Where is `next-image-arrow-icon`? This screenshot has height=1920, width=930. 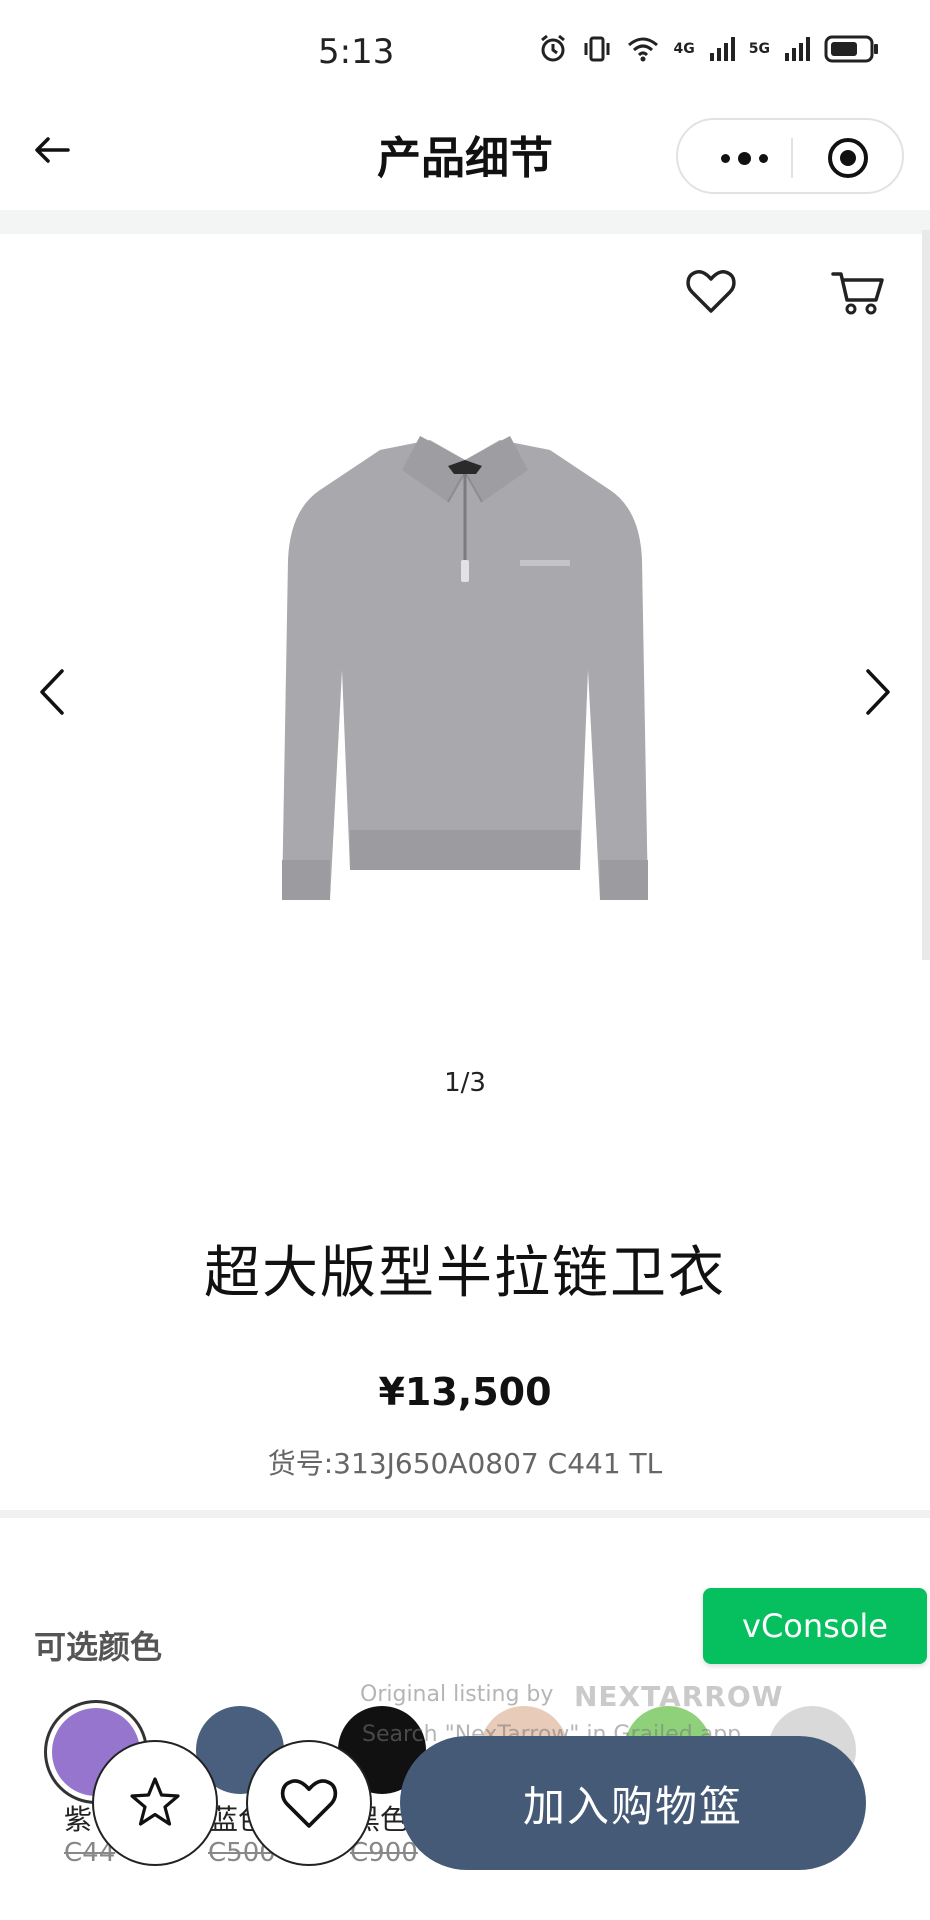
next-image-arrow-icon is located at coordinates (878, 692).